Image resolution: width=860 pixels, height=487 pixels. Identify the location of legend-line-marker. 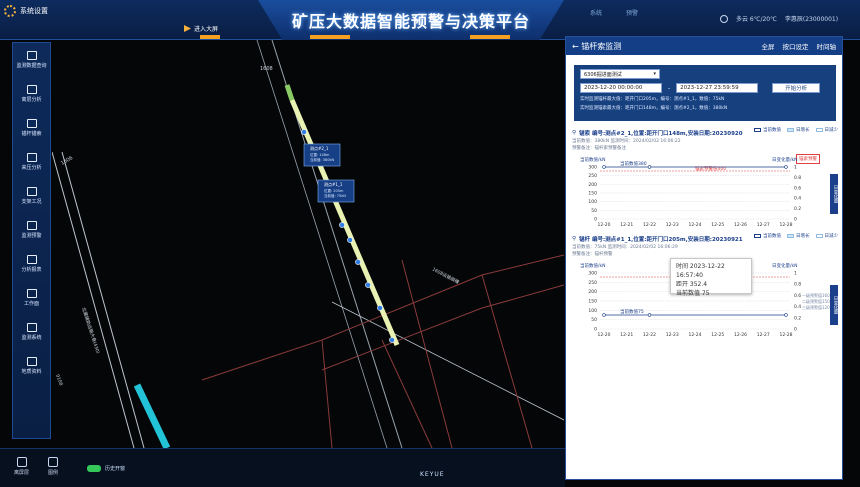
(757, 236).